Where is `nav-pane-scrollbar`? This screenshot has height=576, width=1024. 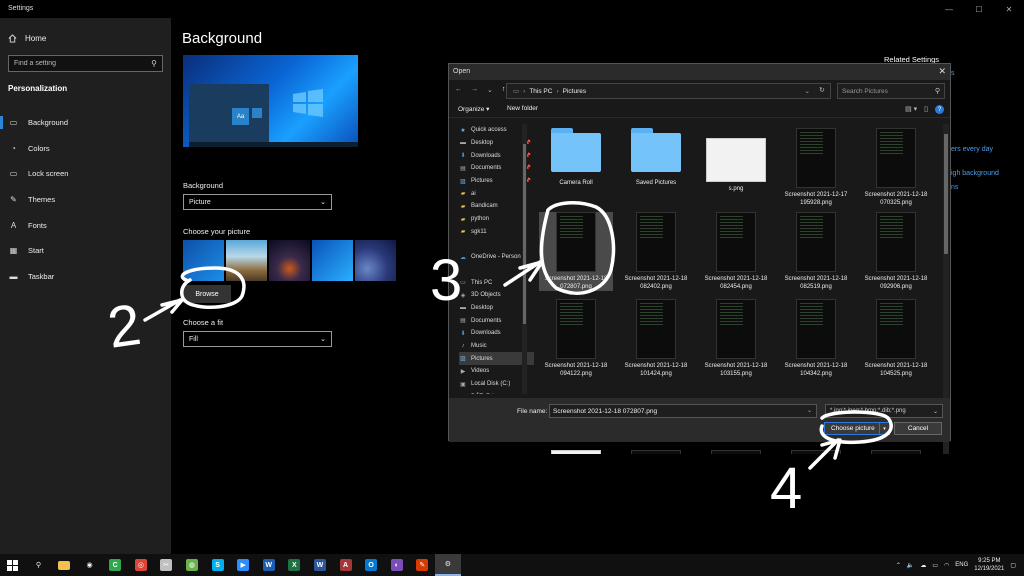
nav-pane-scrollbar is located at coordinates (524, 259).